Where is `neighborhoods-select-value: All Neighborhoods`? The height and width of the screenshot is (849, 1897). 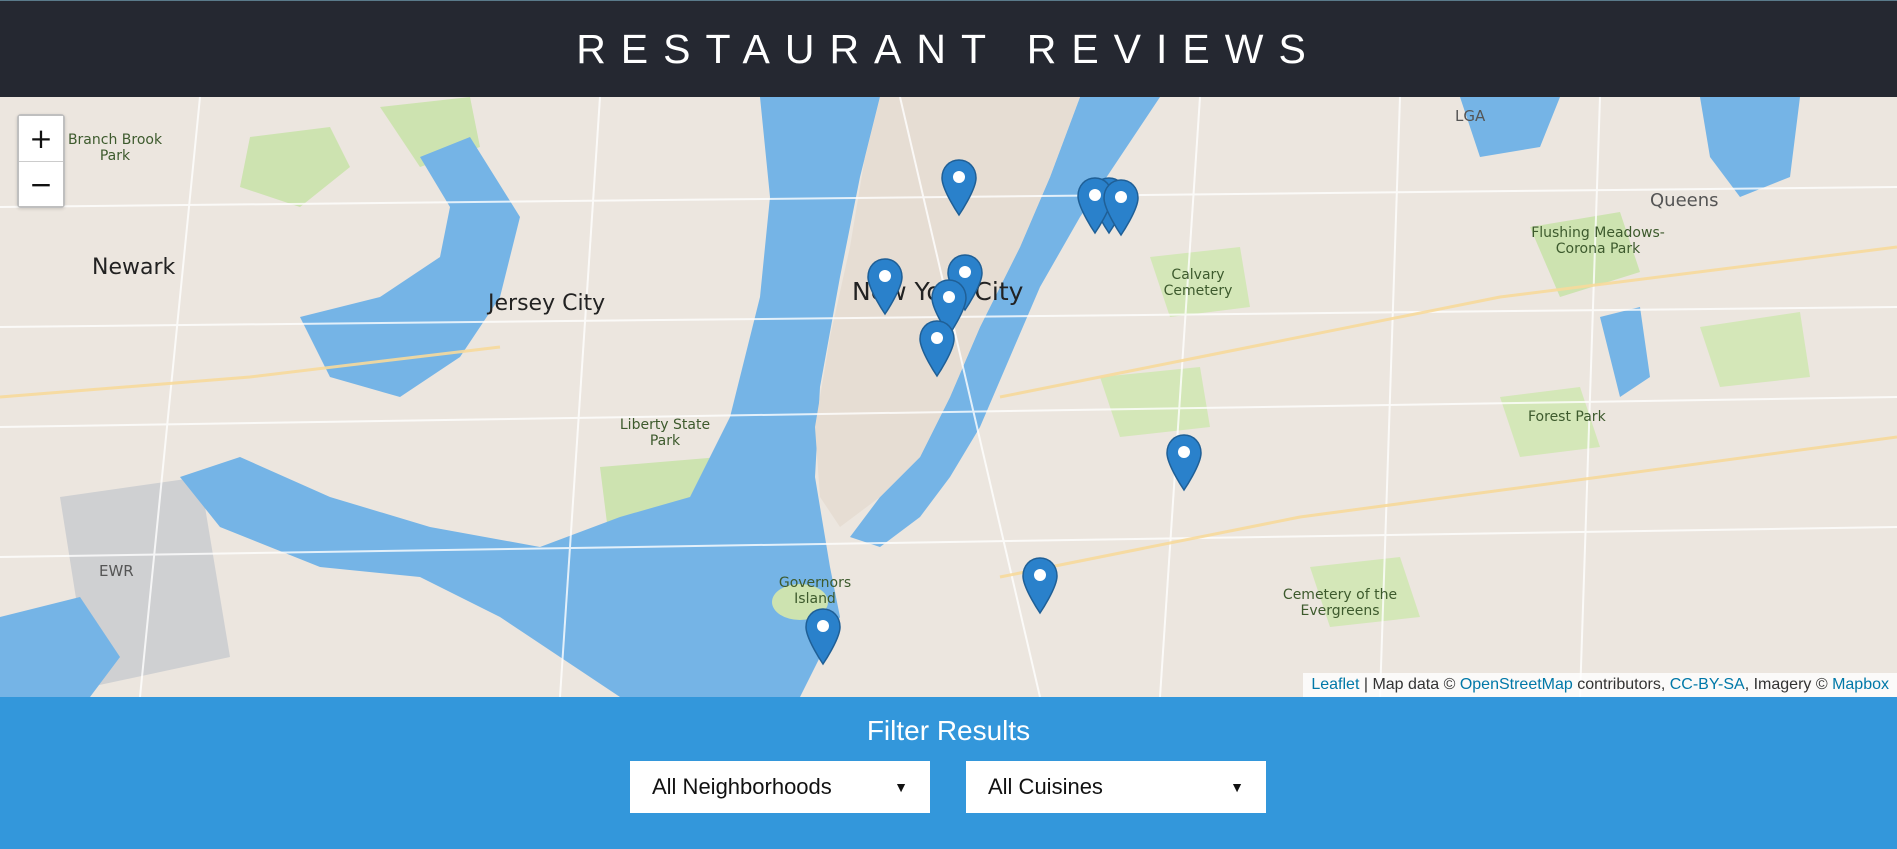 neighborhoods-select-value: All Neighborhoods is located at coordinates (742, 786).